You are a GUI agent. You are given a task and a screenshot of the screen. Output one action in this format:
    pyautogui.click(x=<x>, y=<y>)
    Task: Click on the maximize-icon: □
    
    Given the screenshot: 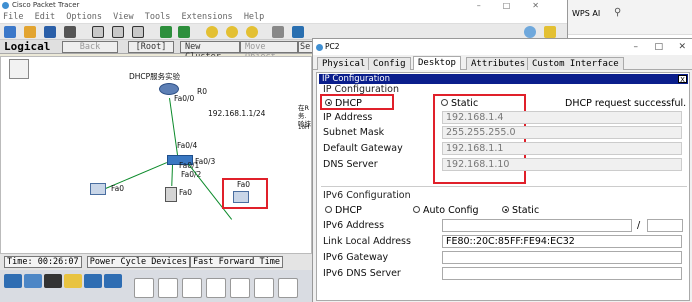 What is the action you would take?
    pyautogui.click(x=658, y=47)
    